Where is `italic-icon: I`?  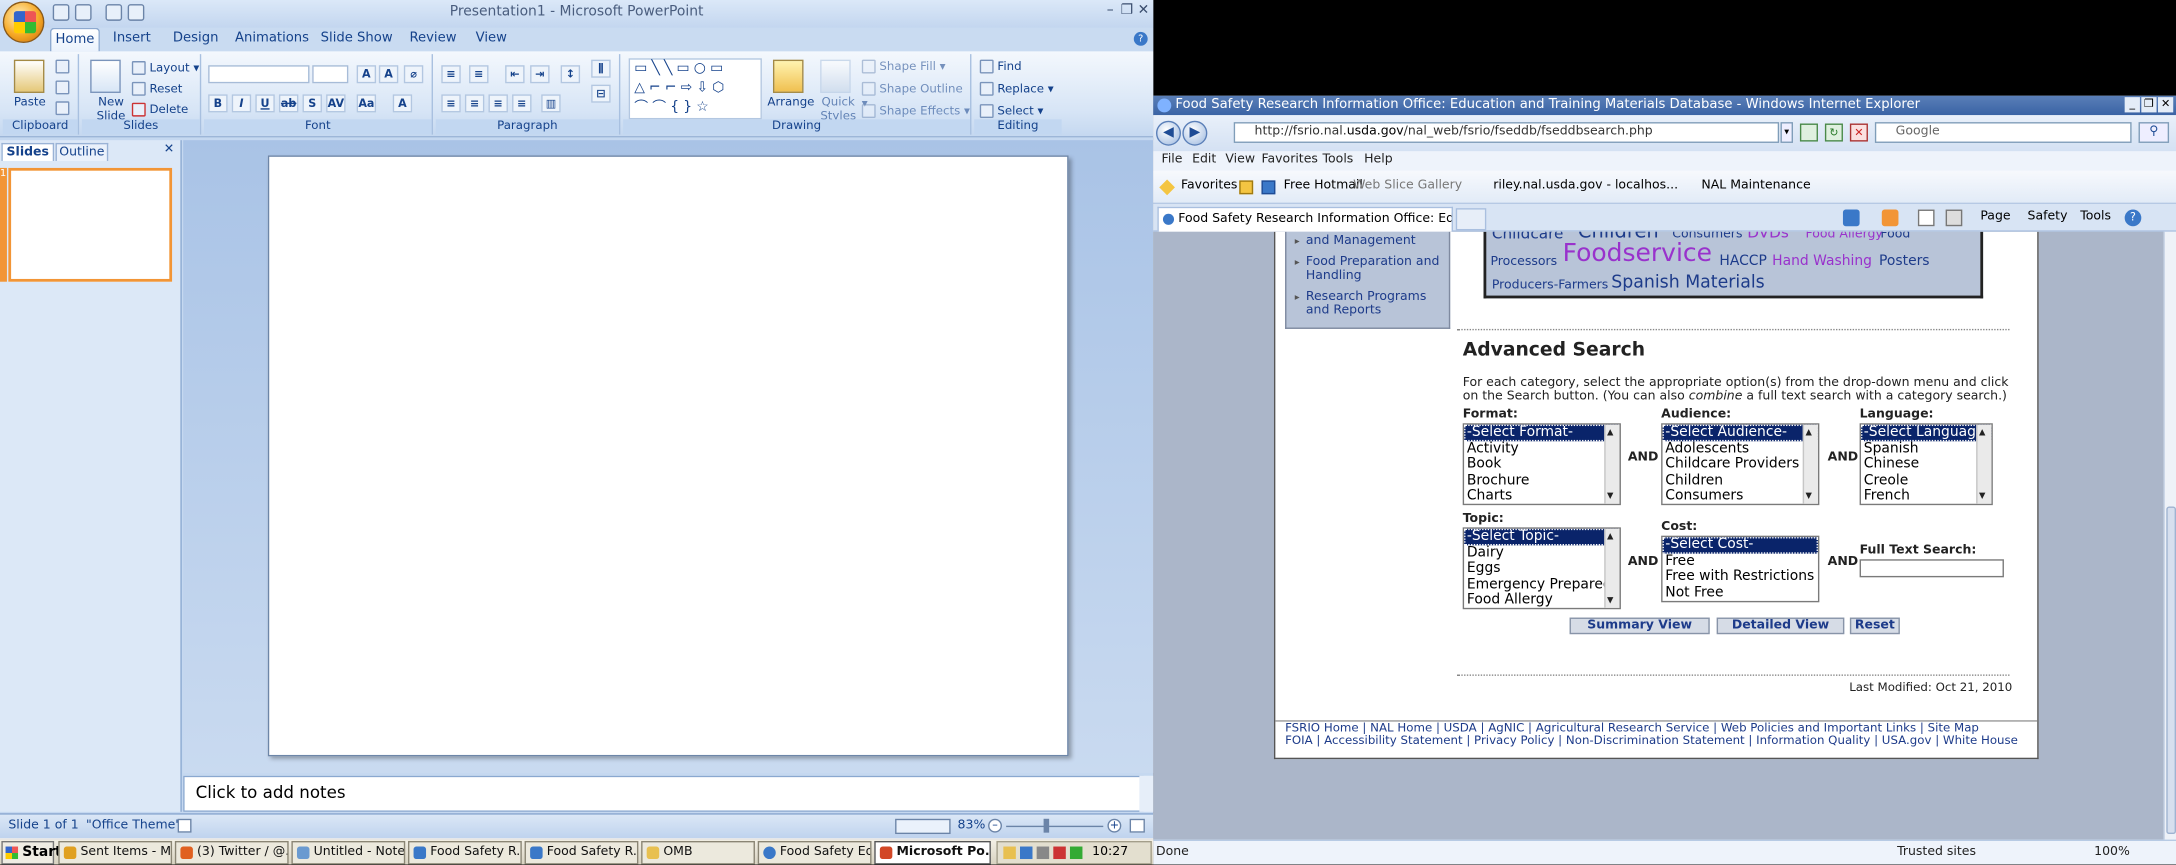 italic-icon: I is located at coordinates (241, 103).